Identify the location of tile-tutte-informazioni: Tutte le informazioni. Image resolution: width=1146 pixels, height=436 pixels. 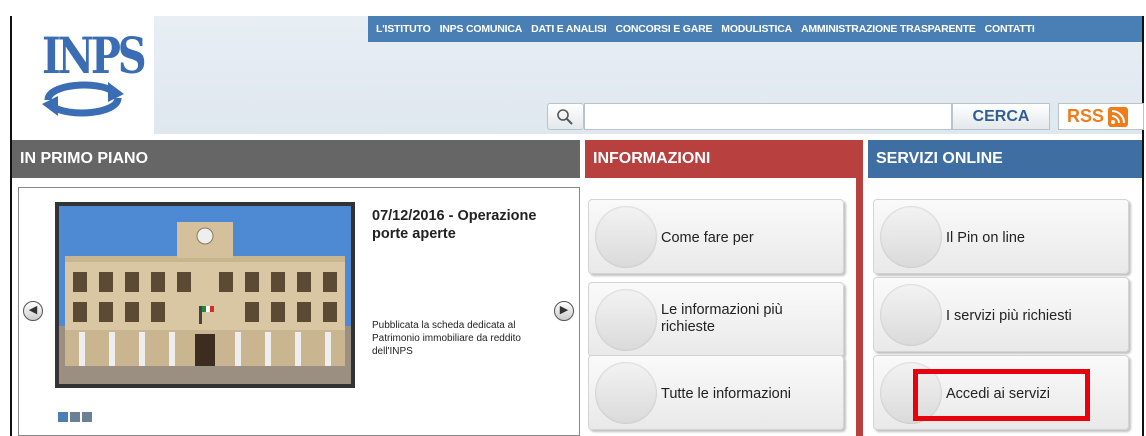
(716, 392).